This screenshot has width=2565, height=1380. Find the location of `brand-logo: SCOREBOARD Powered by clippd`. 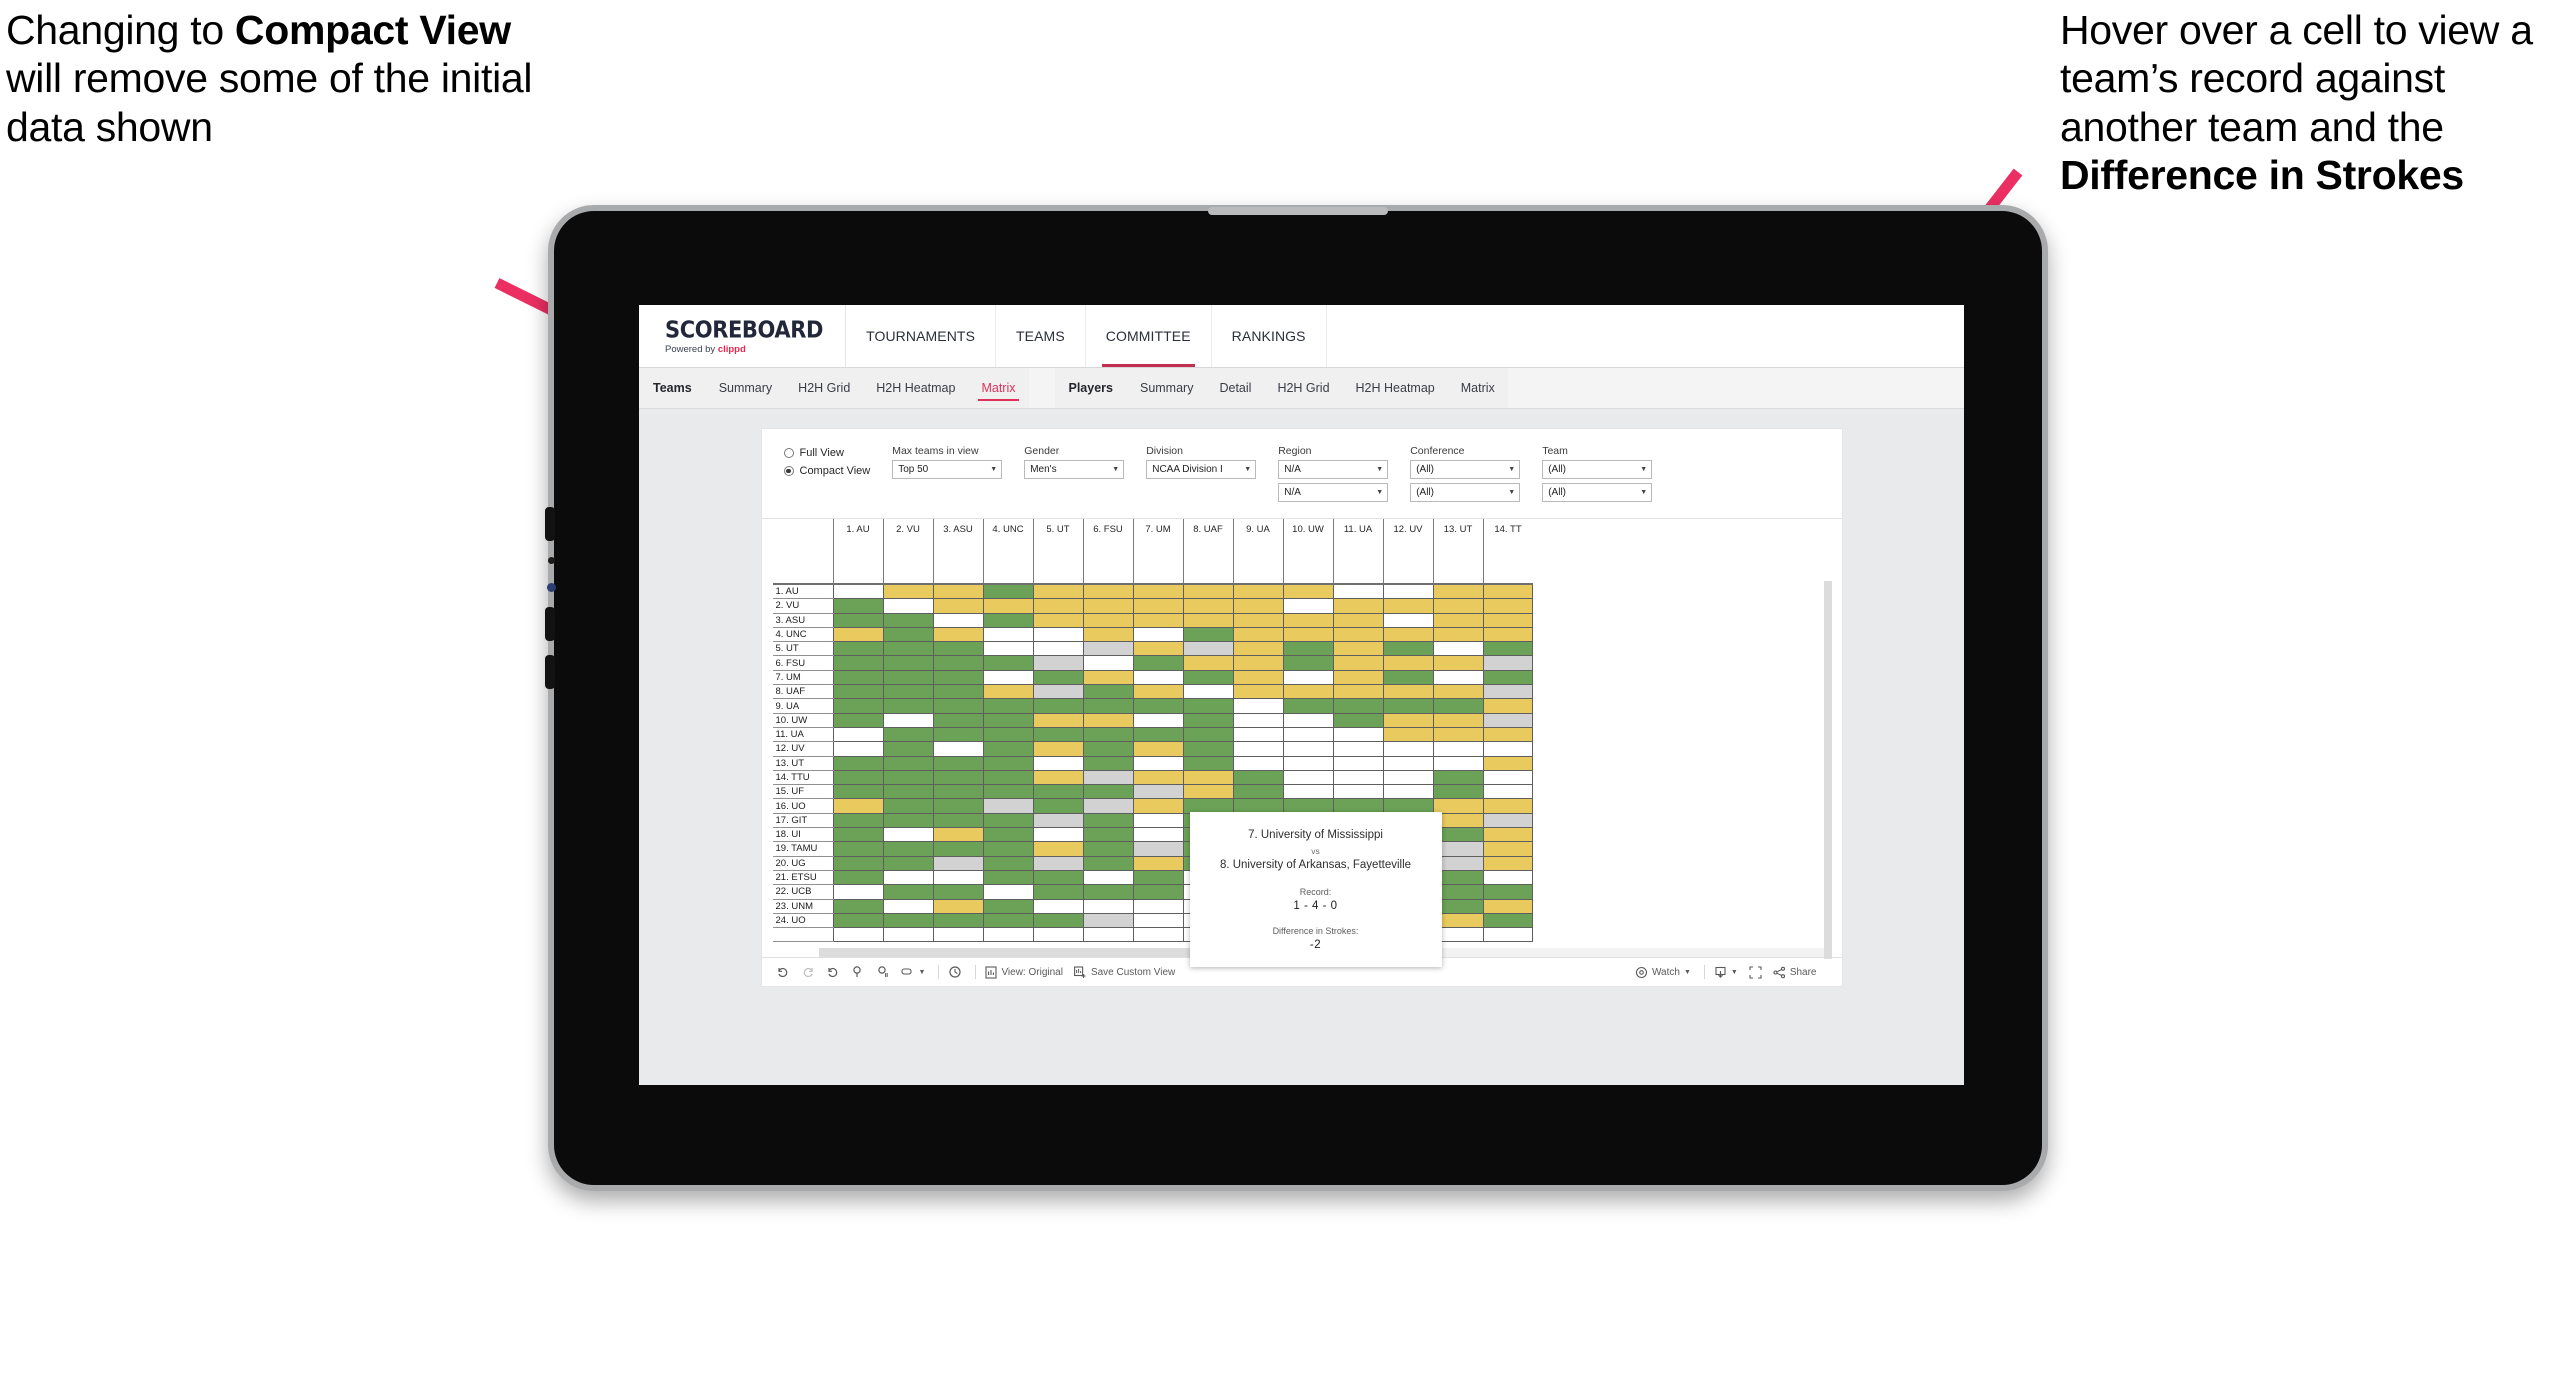

brand-logo: SCOREBOARD Powered by clippd is located at coordinates (743, 336).